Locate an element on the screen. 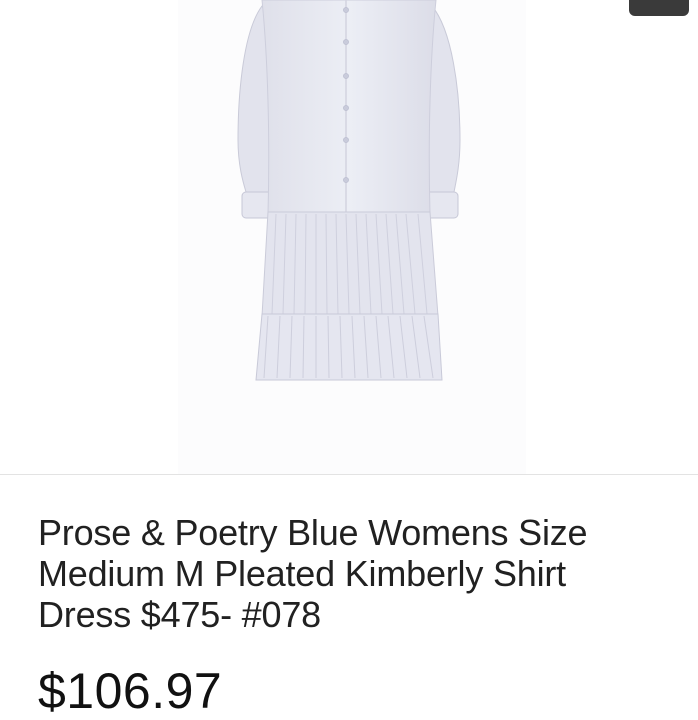 The width and height of the screenshot is (698, 720). more-options-button is located at coordinates (659, 8).